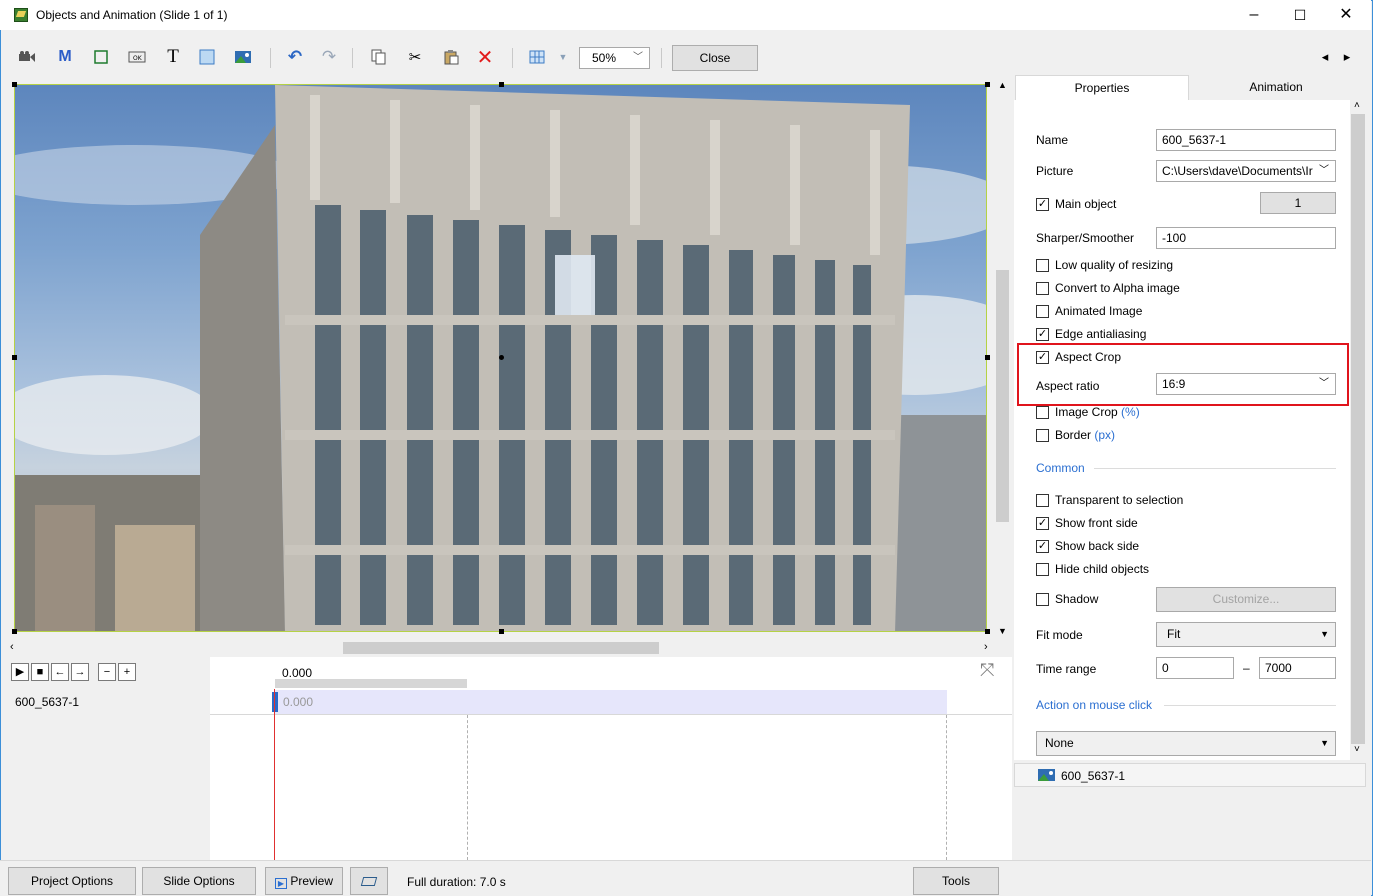 This screenshot has height=896, width=1373. What do you see at coordinates (107, 672) in the screenshot?
I see `zoom-out-timeline-button: −` at bounding box center [107, 672].